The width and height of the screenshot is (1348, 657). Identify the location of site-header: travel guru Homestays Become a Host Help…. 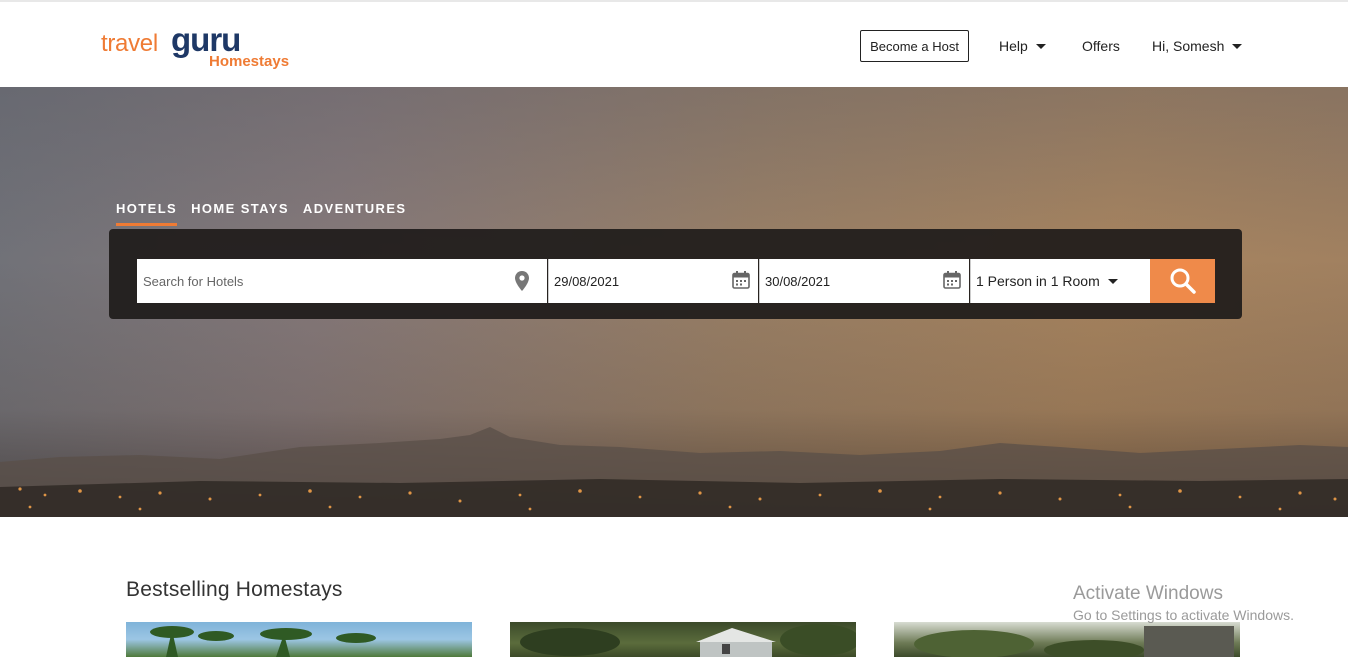
(674, 43).